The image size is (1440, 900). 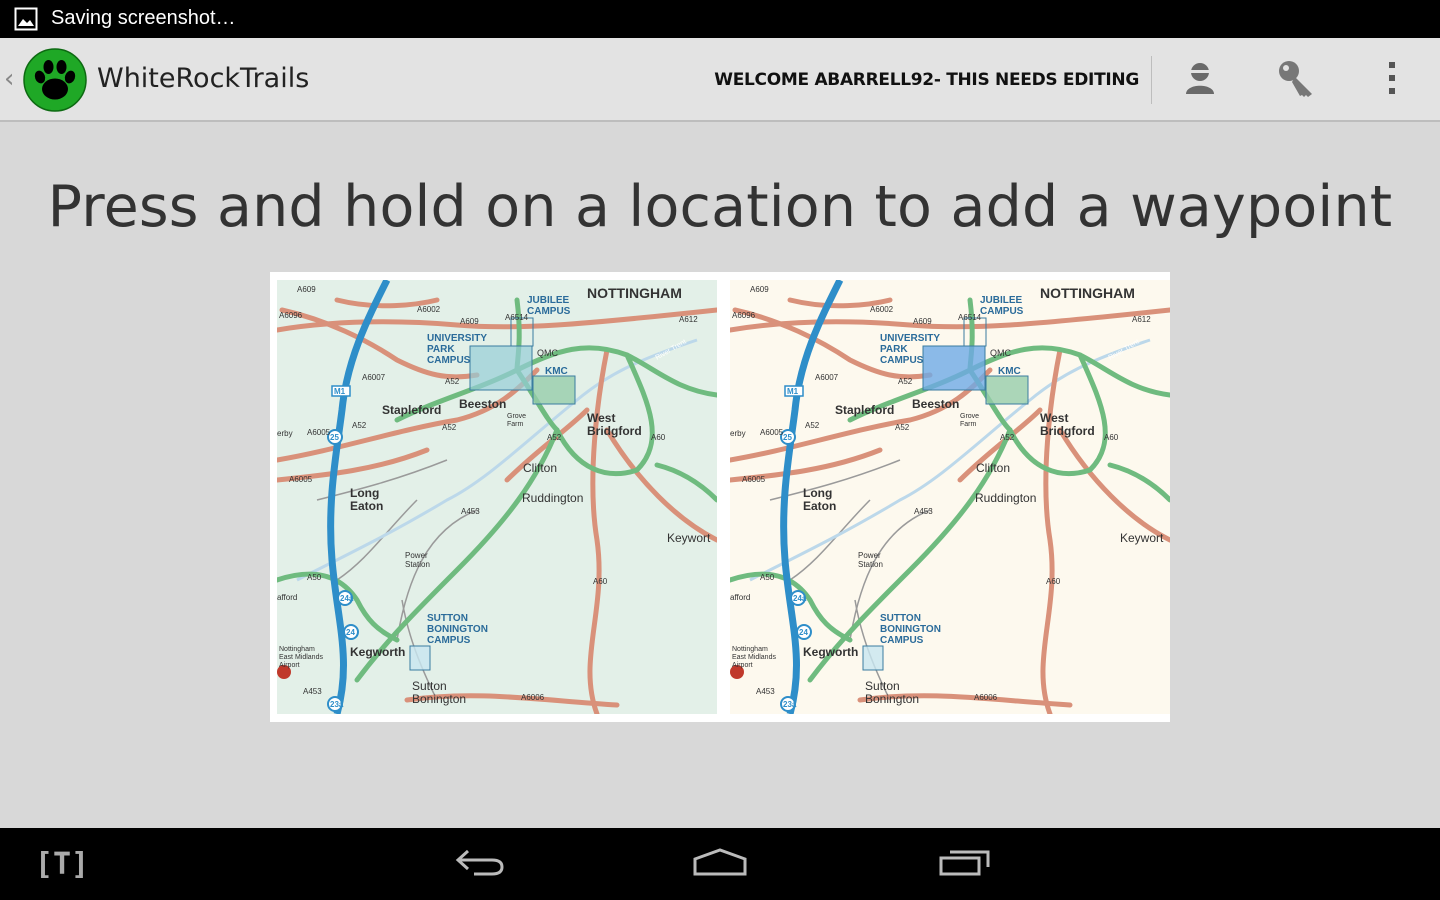 I want to click on map-label: Ruddington, so click(x=552, y=498).